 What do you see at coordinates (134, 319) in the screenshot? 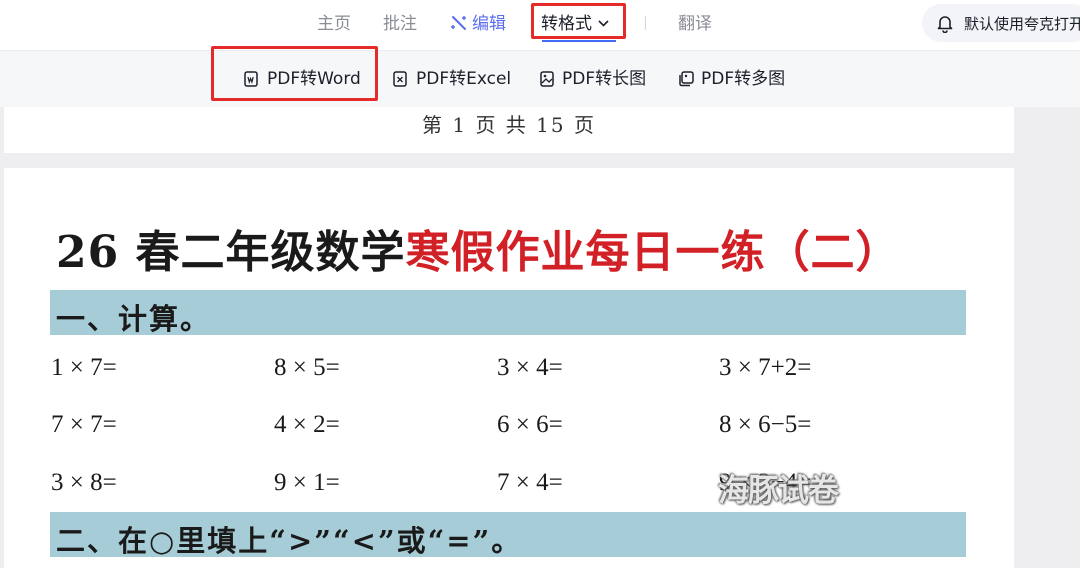
I see `section-1-title: 一、计算。` at bounding box center [134, 319].